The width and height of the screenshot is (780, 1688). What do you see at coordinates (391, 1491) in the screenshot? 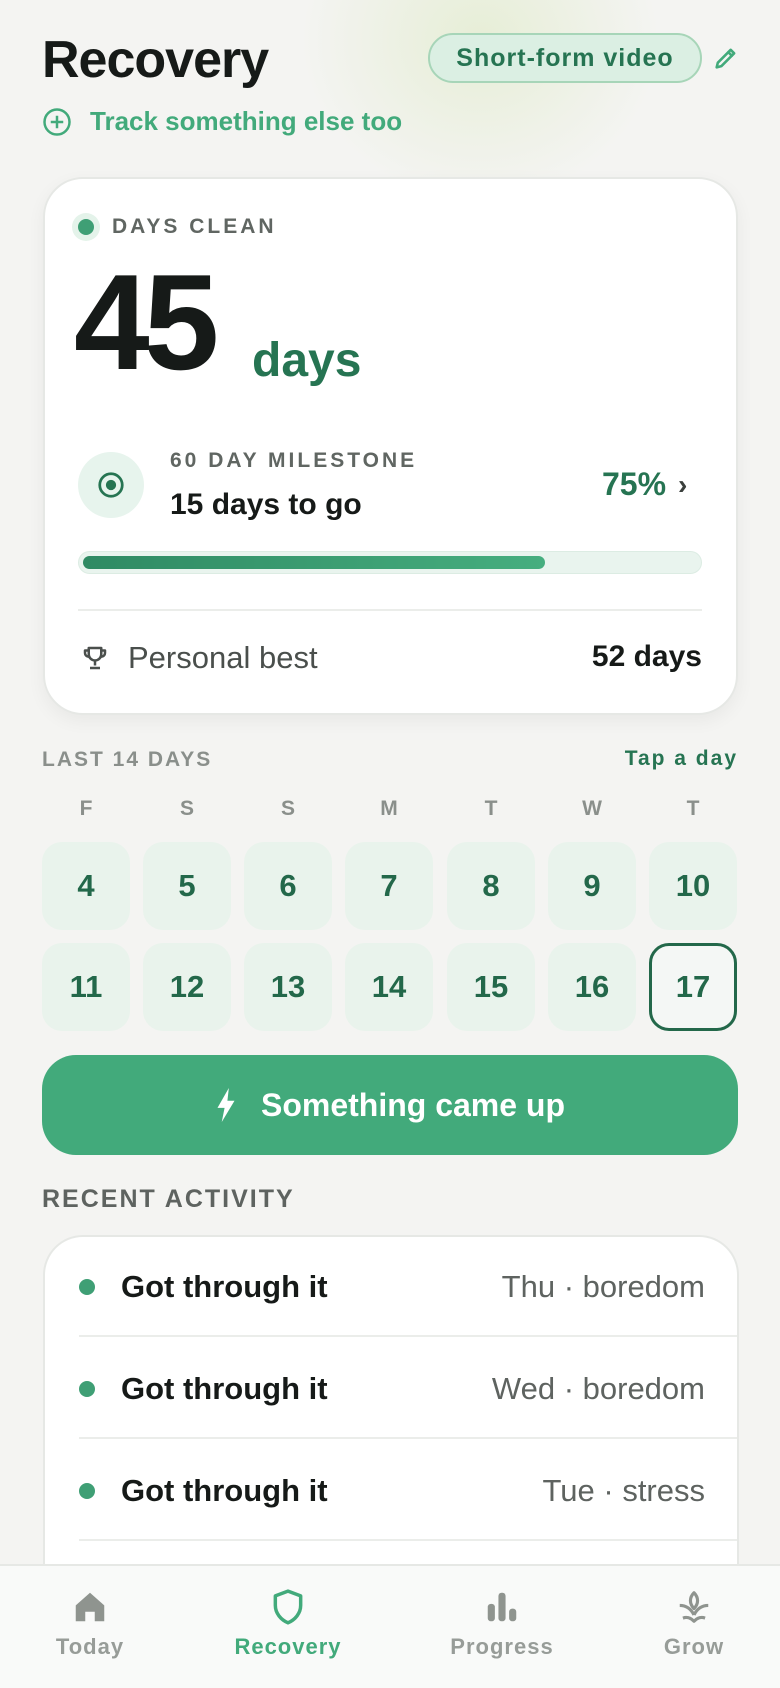
I see `activity-item: Got through it Tue · stress` at bounding box center [391, 1491].